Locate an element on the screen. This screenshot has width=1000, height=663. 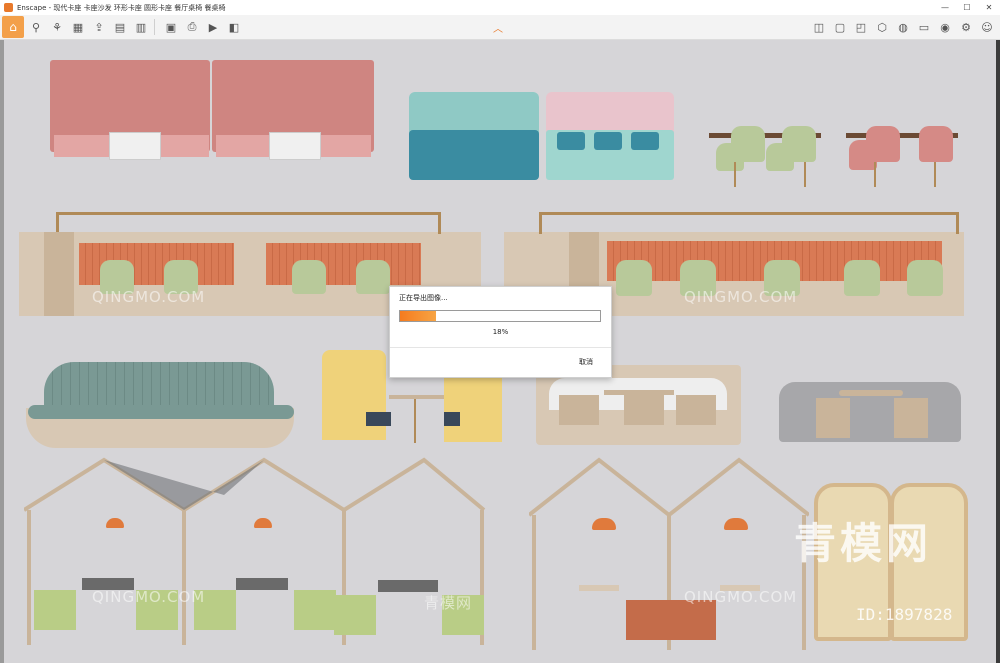
maximize-button: ☐ is located at coordinates (967, 7).